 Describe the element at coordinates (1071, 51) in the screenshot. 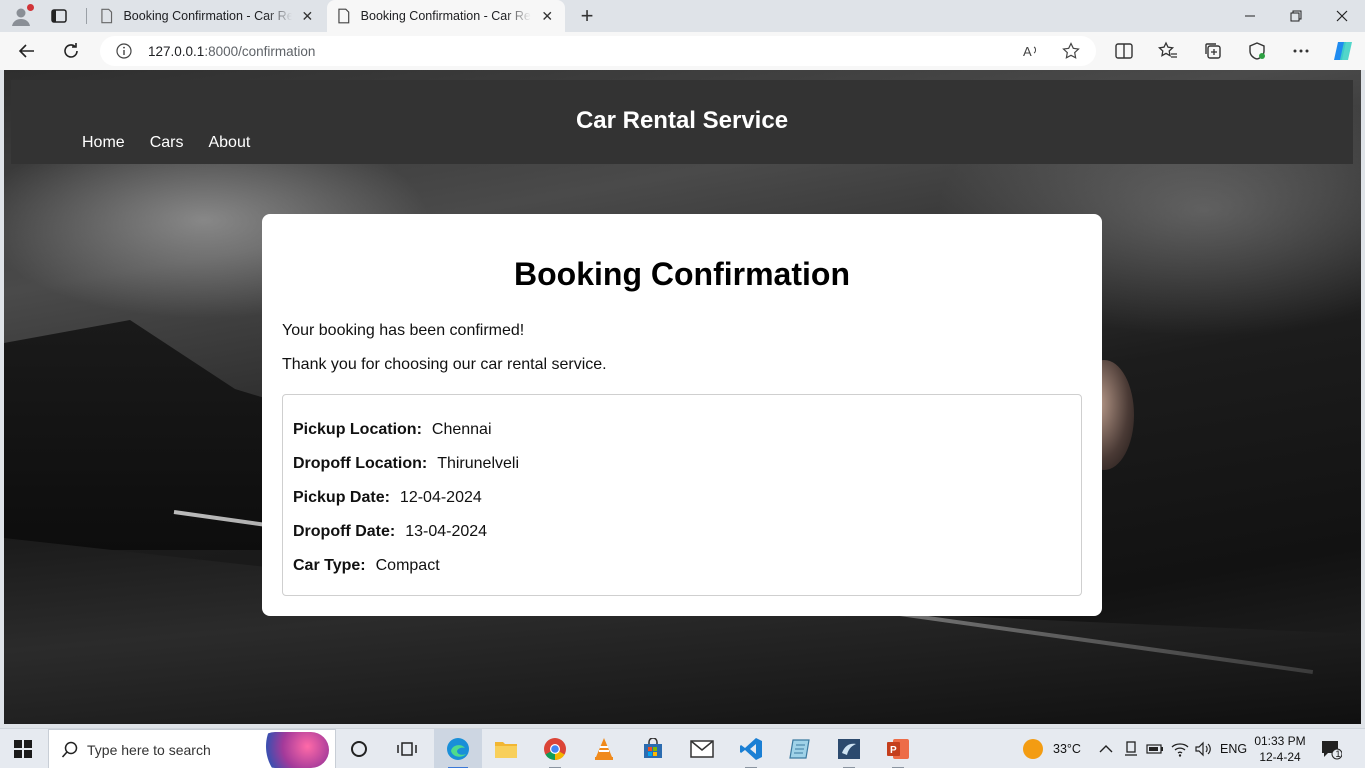

I see `favorite-star-icon` at that location.